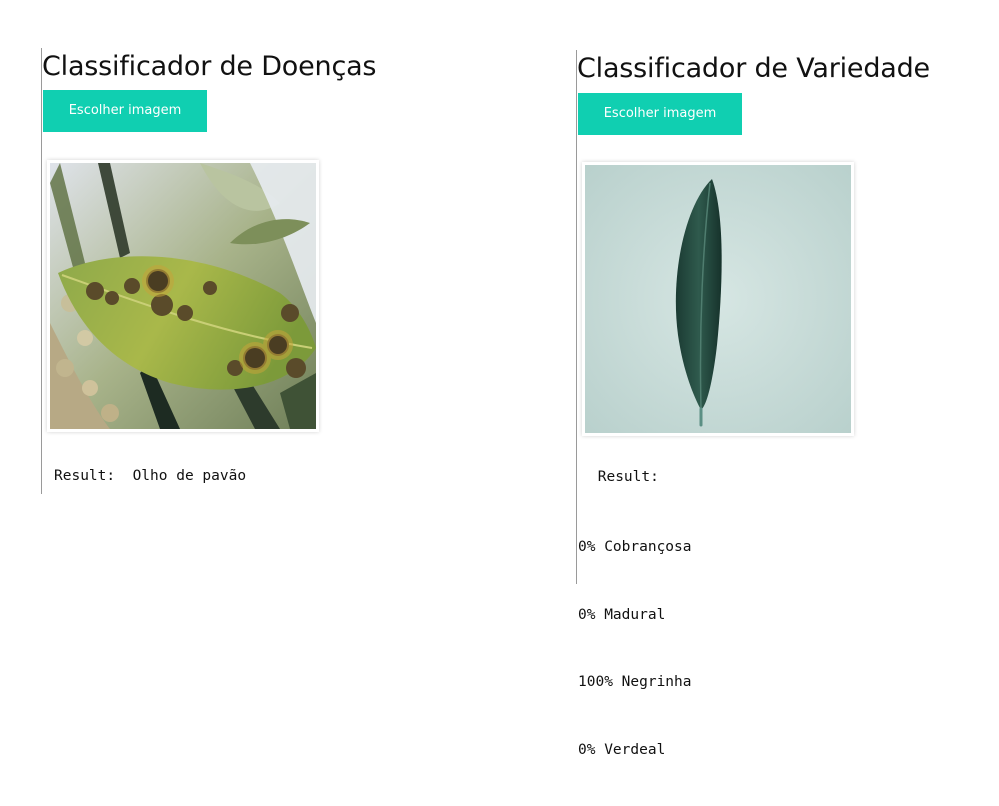 The height and width of the screenshot is (806, 999). I want to click on variety-result-item: 0% Verdeal, so click(635, 750).